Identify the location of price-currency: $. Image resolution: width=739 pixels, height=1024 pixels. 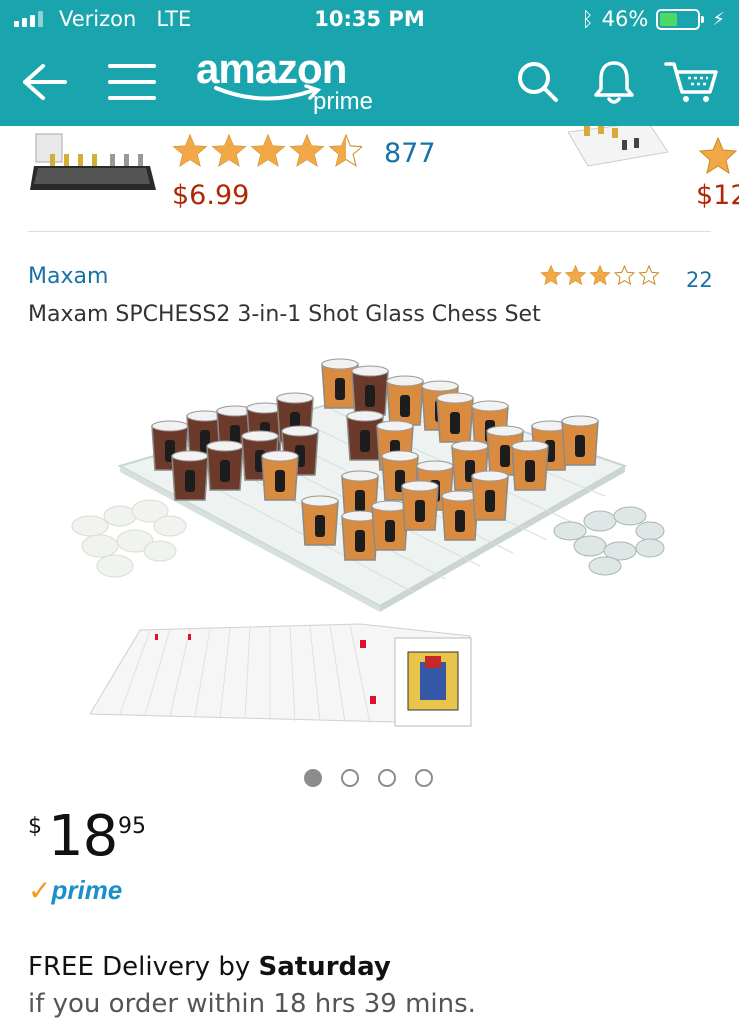
(35, 826).